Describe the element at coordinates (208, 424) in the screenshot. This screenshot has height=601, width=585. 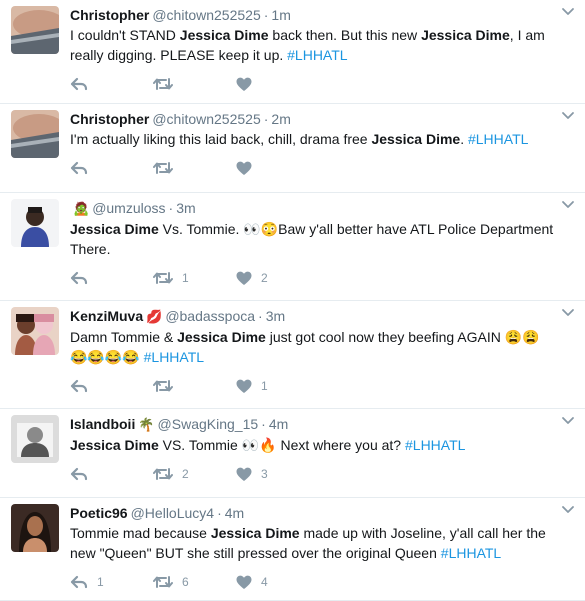
I see `user-handle: @SwagKing_15` at that location.